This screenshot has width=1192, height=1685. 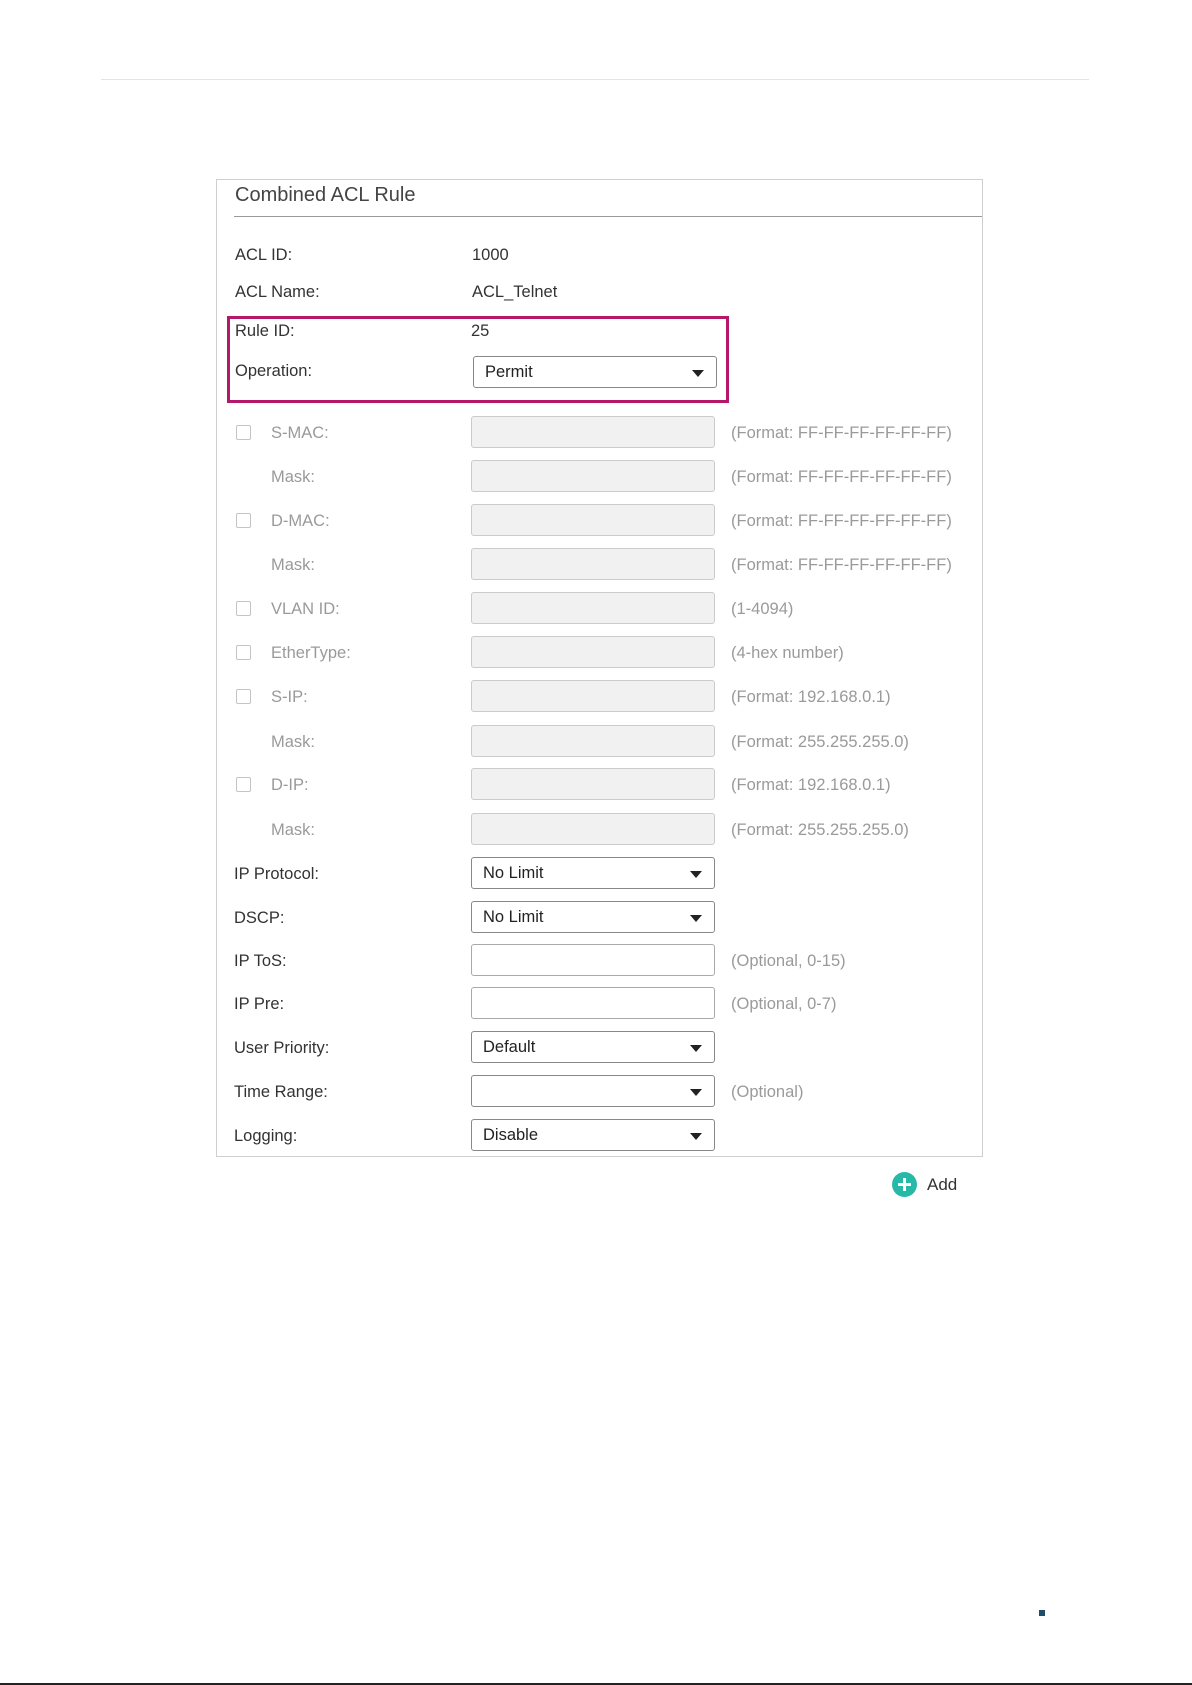 I want to click on s-mac-mask-row: Mask: (Format: FF-FF-FF-FF-FF-FF), so click(x=599, y=477).